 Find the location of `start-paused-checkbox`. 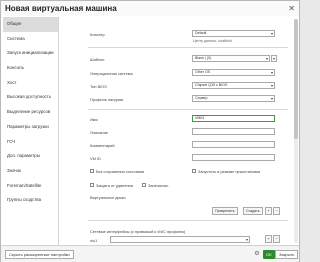

start-paused-checkbox is located at coordinates (194, 171).